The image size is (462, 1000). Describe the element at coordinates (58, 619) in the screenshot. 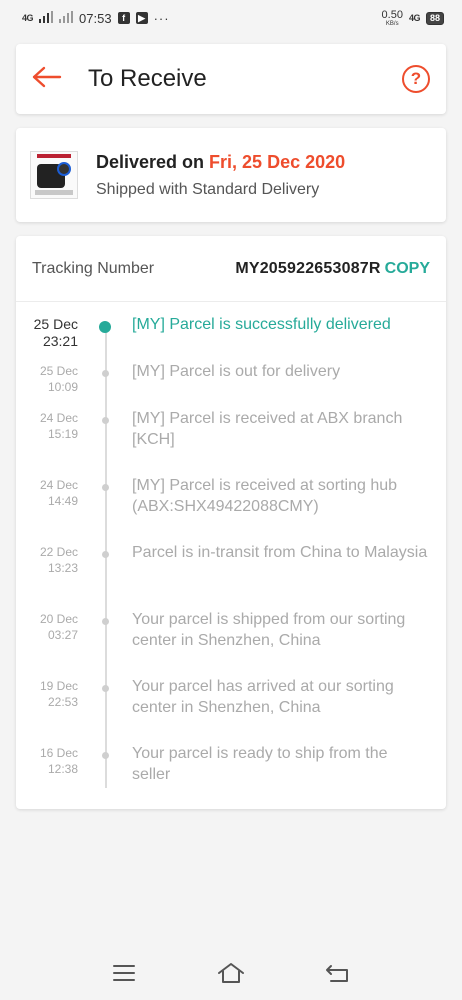

I see `event-date: 20 Dec` at that location.